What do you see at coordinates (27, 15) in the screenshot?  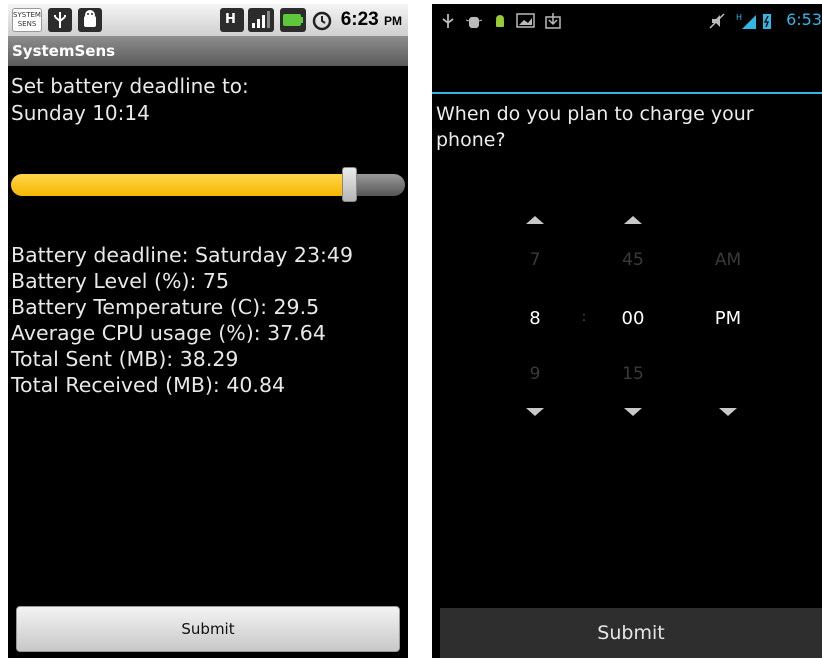 I see `logo-text-top: SYSTEM` at bounding box center [27, 15].